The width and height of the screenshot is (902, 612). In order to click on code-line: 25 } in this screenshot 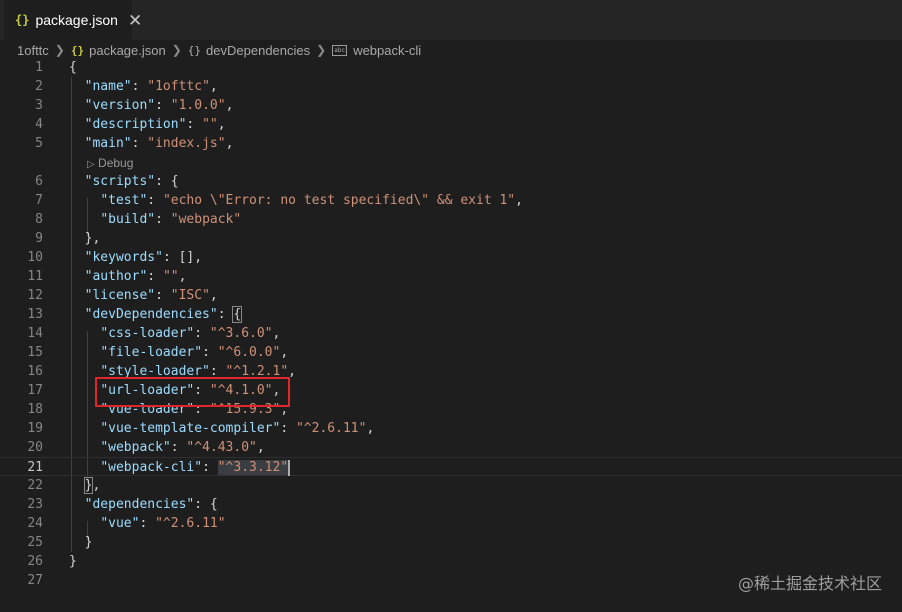, I will do `click(451, 542)`.